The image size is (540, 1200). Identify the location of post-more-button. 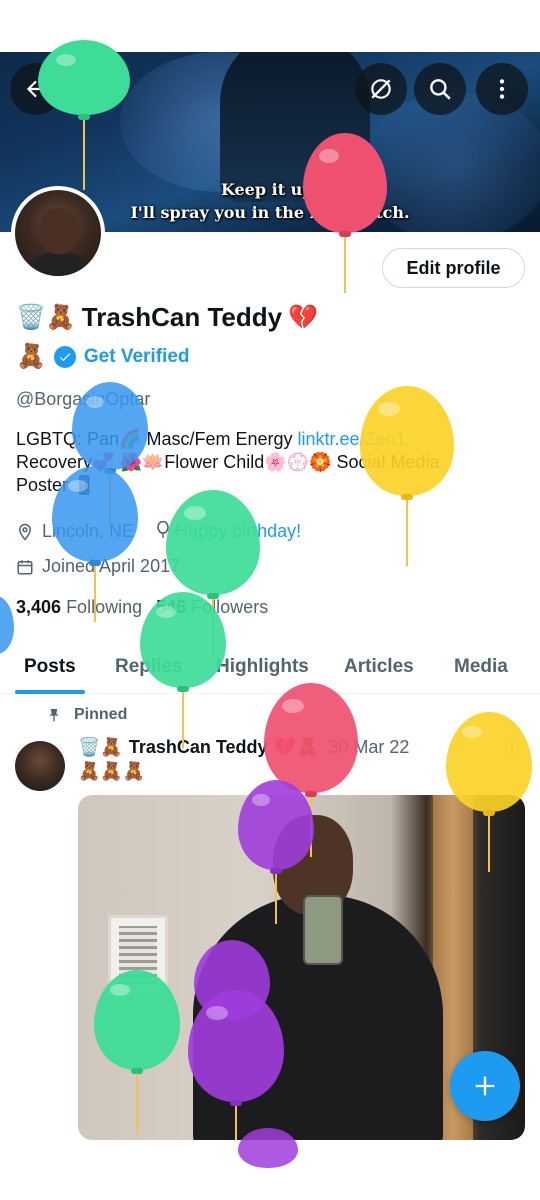
(512, 750).